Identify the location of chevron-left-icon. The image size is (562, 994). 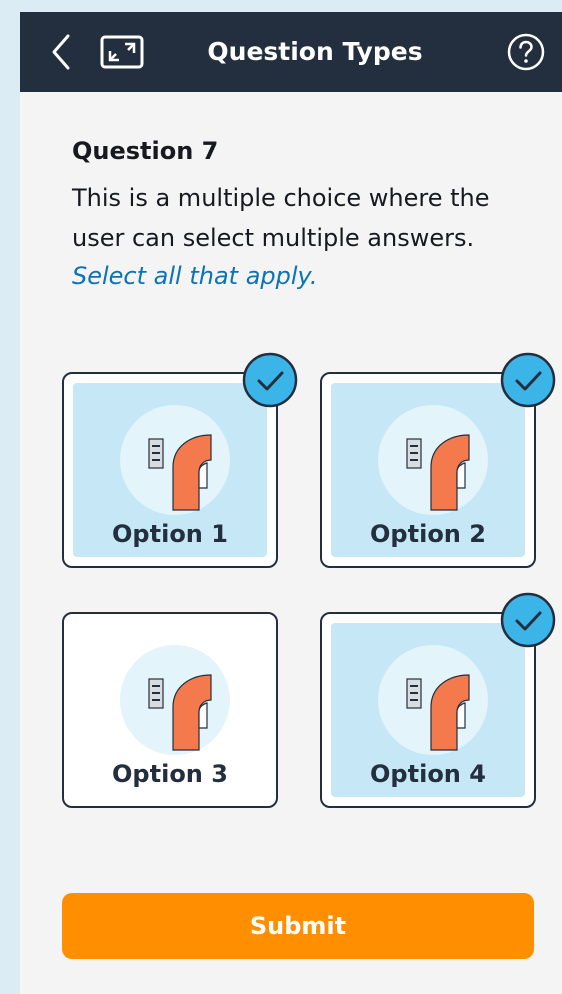
(62, 52).